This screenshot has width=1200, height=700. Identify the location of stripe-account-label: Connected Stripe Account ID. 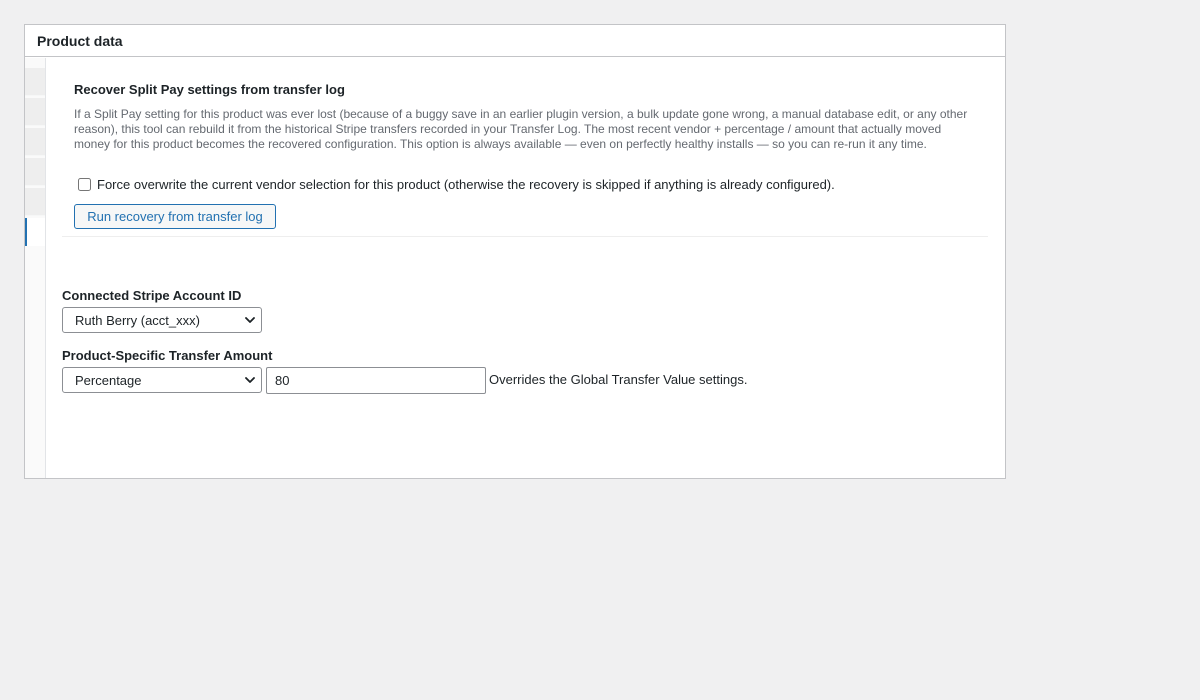
(152, 295).